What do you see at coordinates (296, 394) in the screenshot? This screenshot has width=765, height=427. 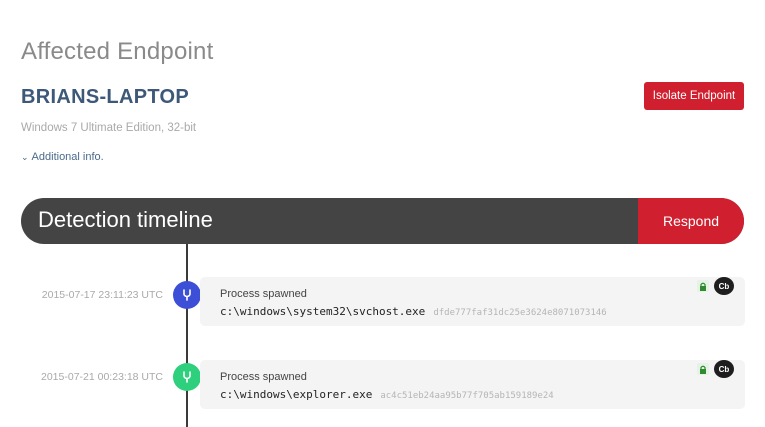 I see `event-path: c:\windows\explorer.exe` at bounding box center [296, 394].